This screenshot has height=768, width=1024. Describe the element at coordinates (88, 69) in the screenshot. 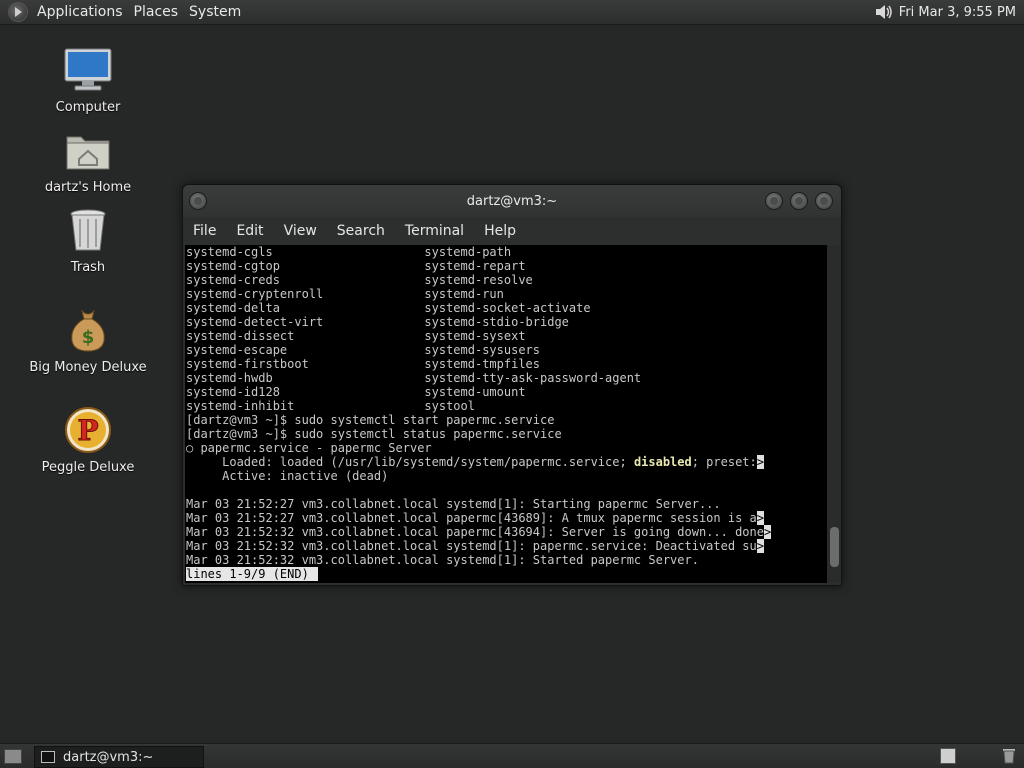

I see `computer-icon` at that location.